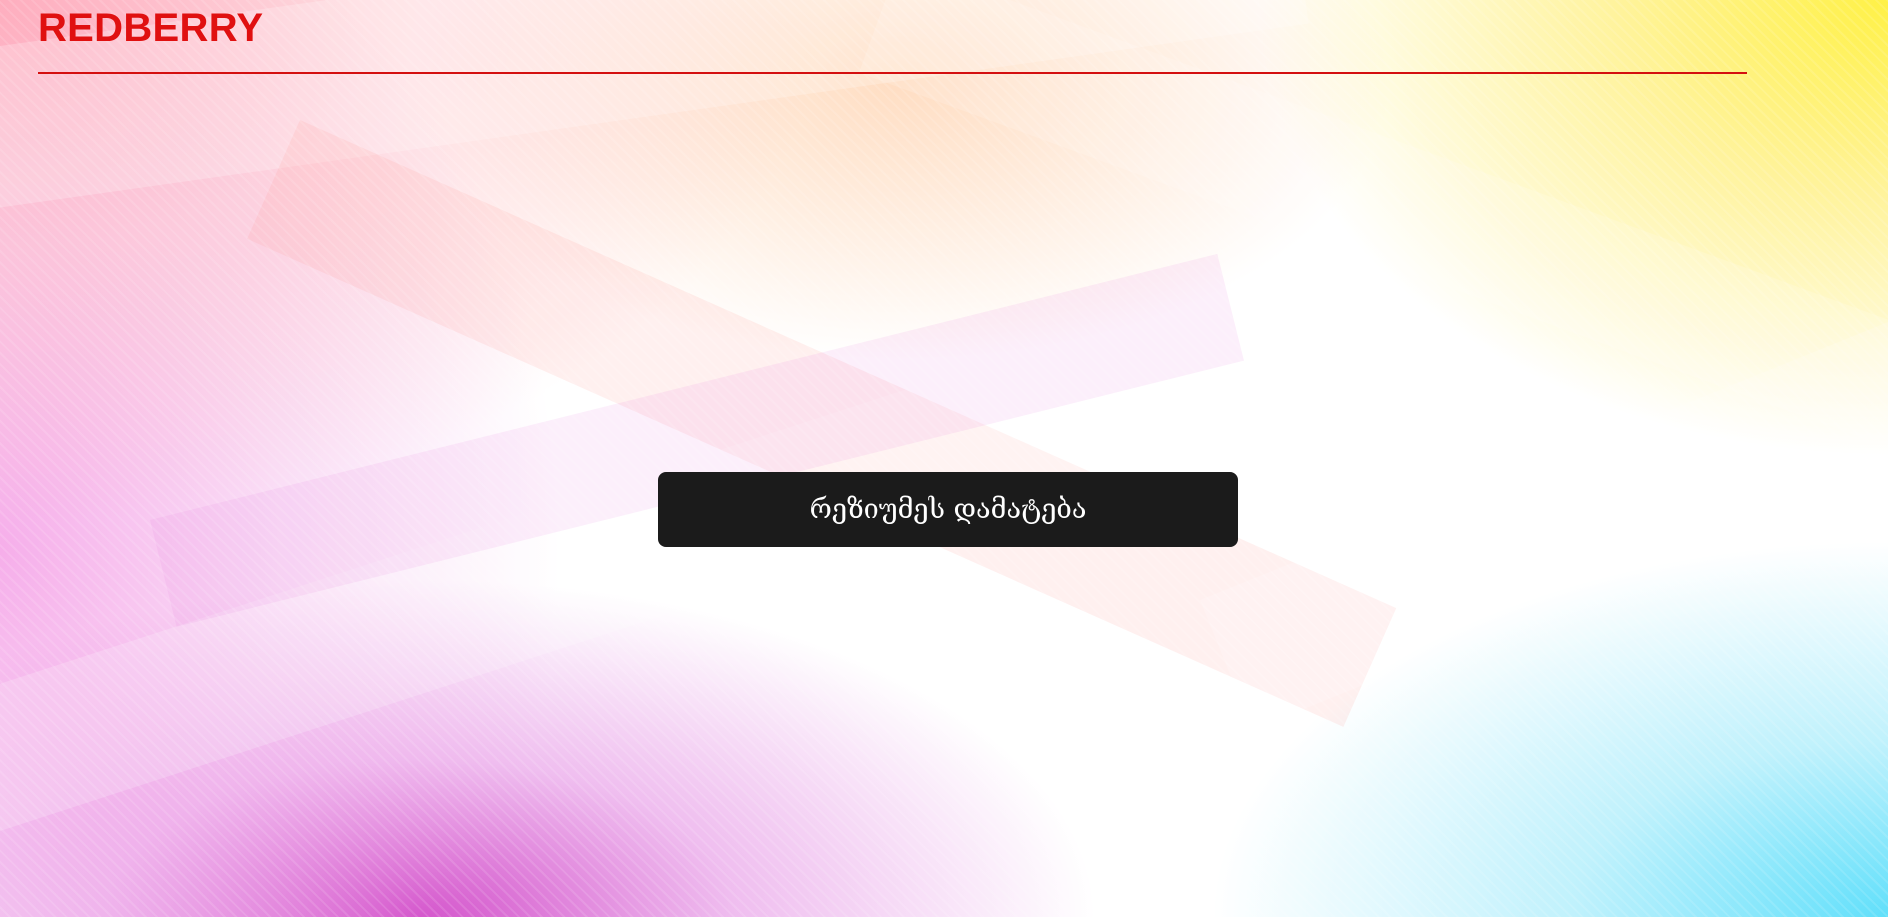  What do you see at coordinates (948, 509) in the screenshot?
I see `add-resume-button: რეზიუმეს დამატება` at bounding box center [948, 509].